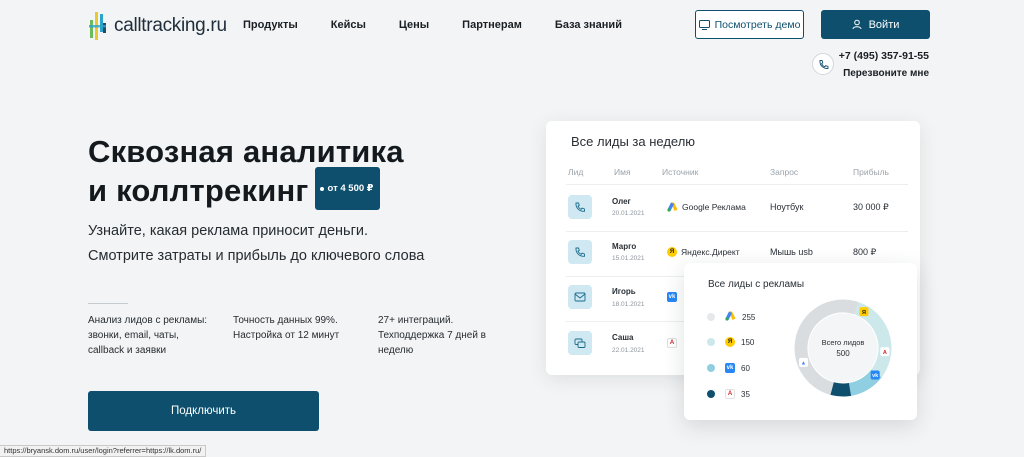  Describe the element at coordinates (624, 246) in the screenshot. I see `lead-name: Марго` at that location.